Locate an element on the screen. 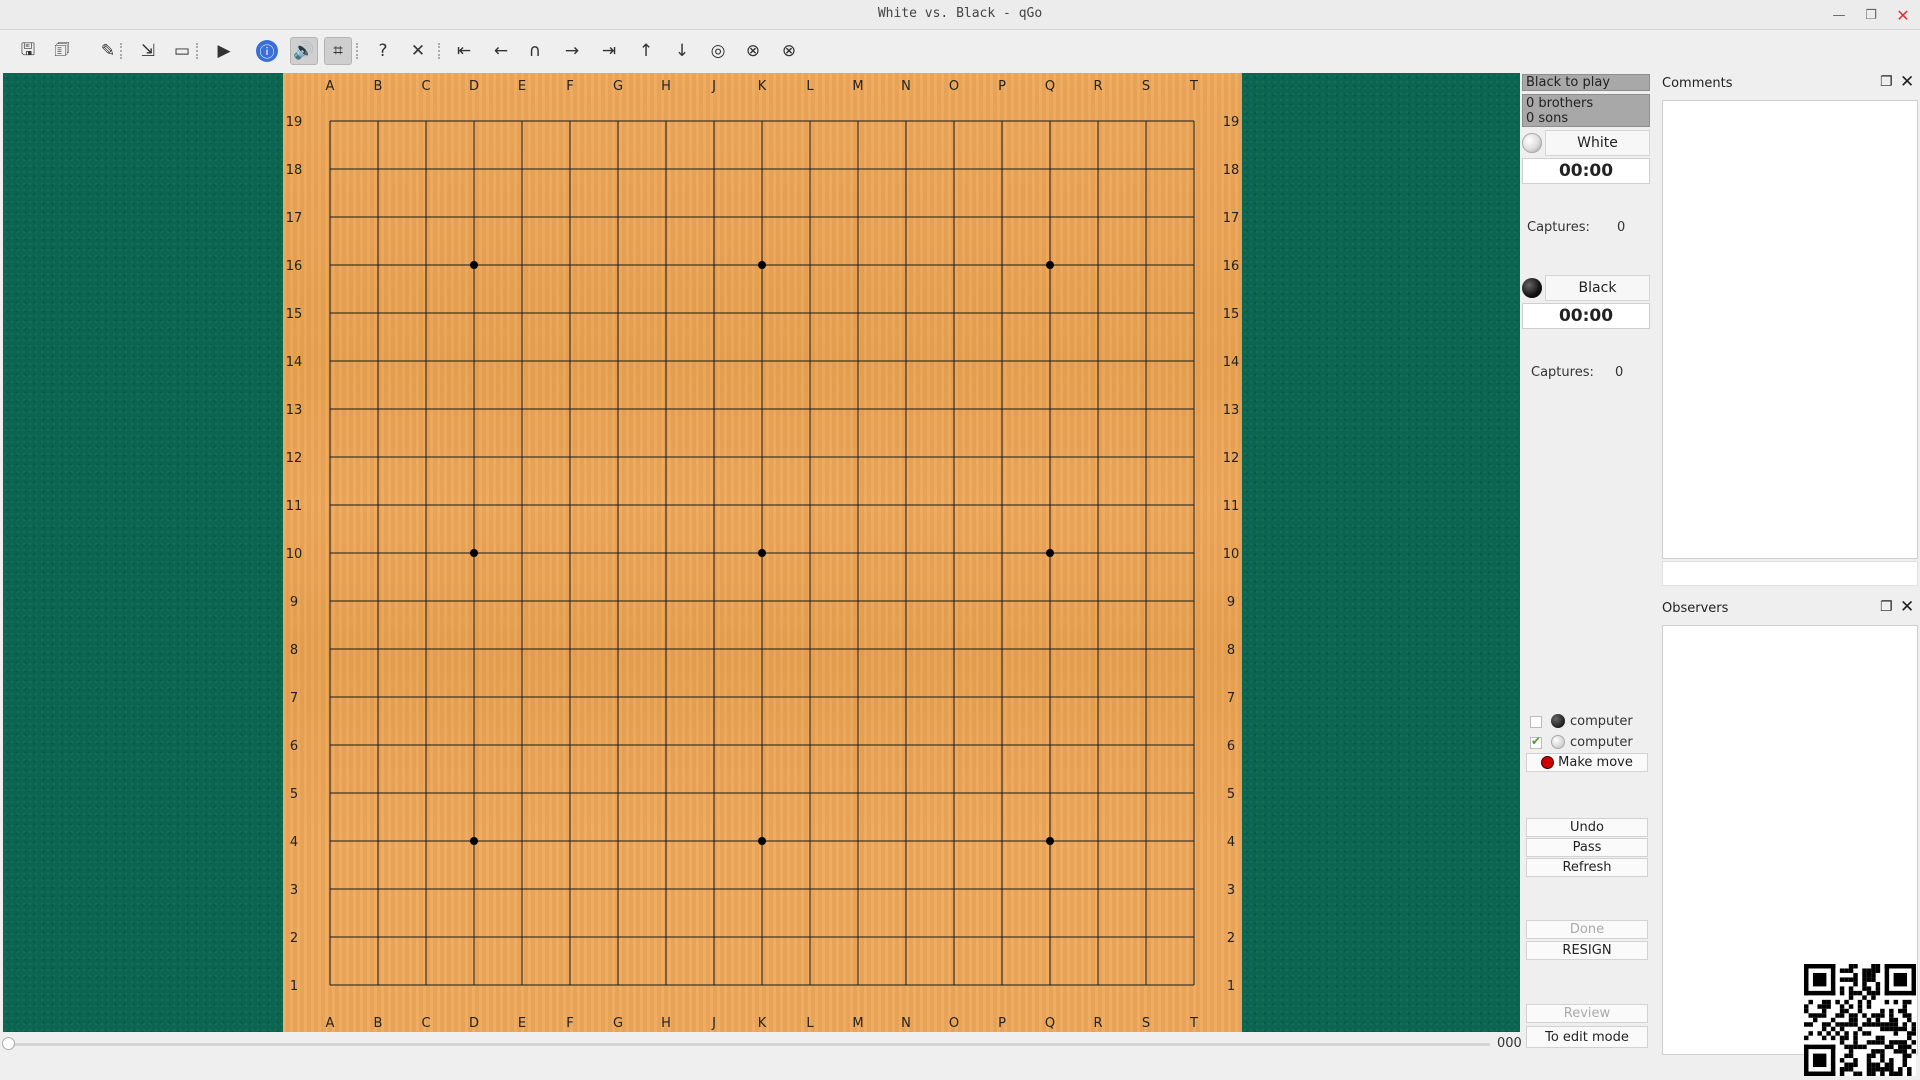 The width and height of the screenshot is (1920, 1080). column-label-top: E is located at coordinates (522, 86).